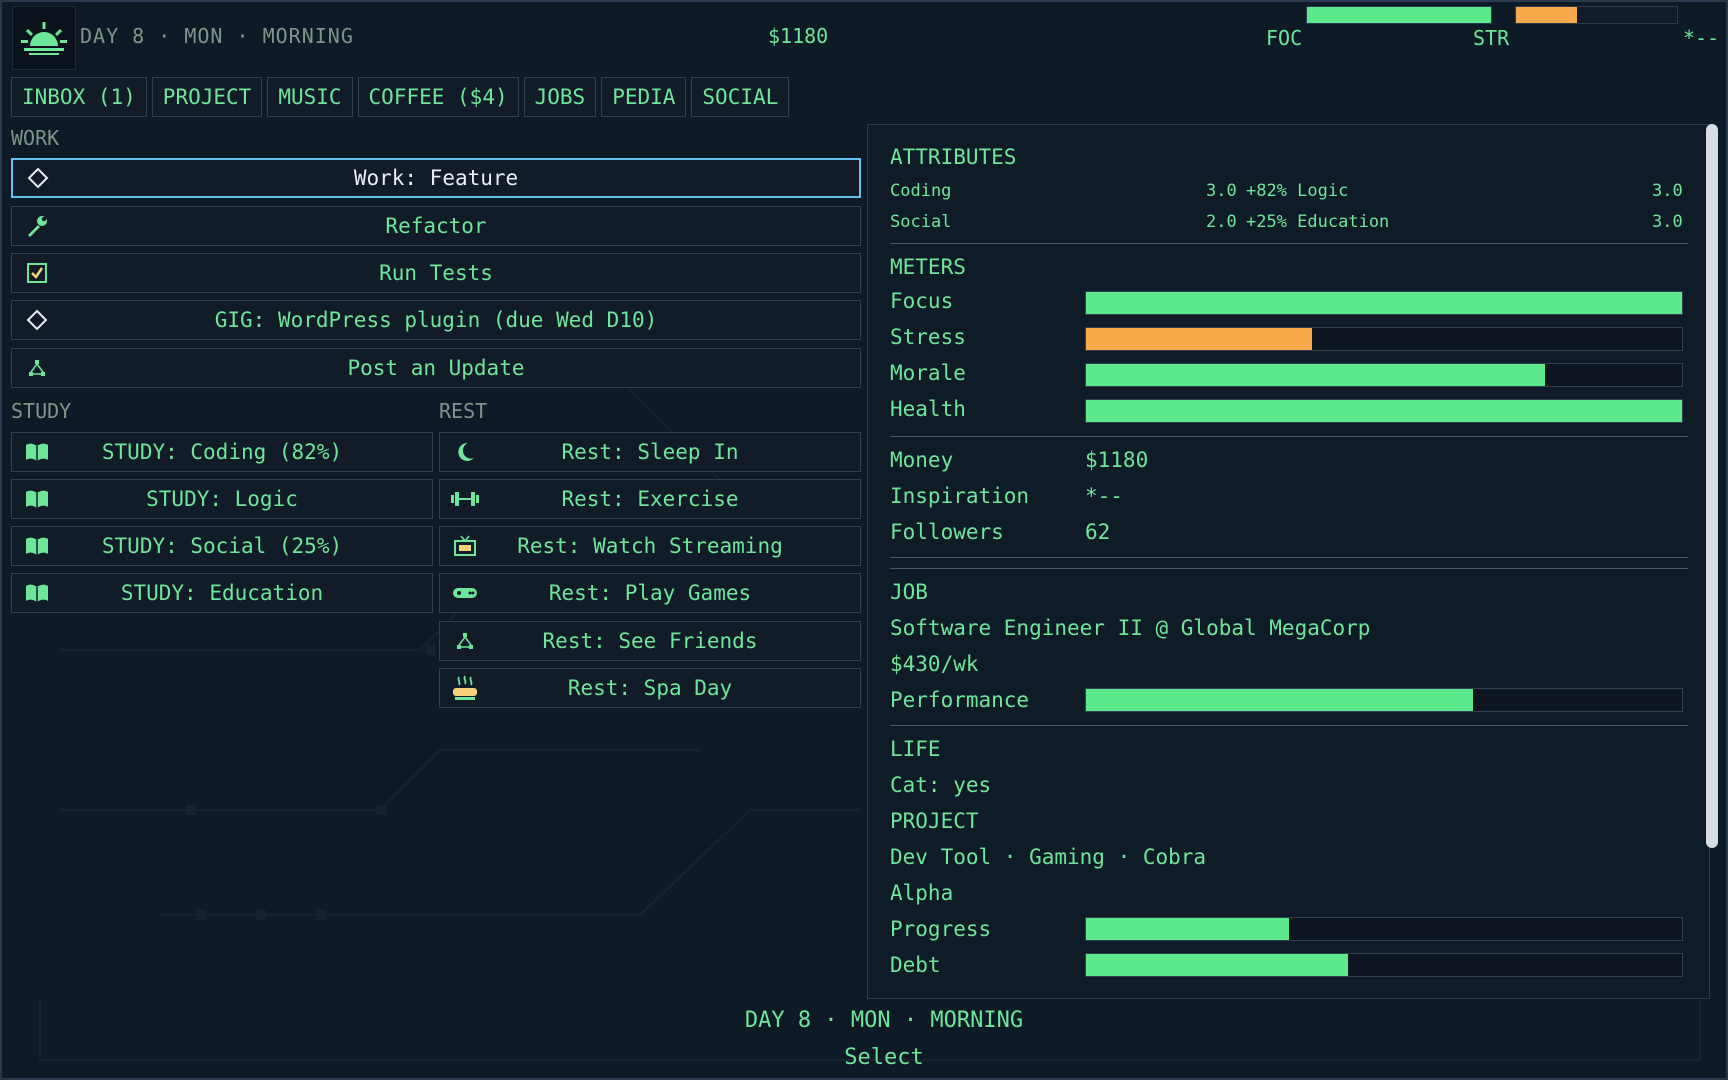 The width and height of the screenshot is (1728, 1080). I want to click on panel-scrollbar, so click(1712, 486).